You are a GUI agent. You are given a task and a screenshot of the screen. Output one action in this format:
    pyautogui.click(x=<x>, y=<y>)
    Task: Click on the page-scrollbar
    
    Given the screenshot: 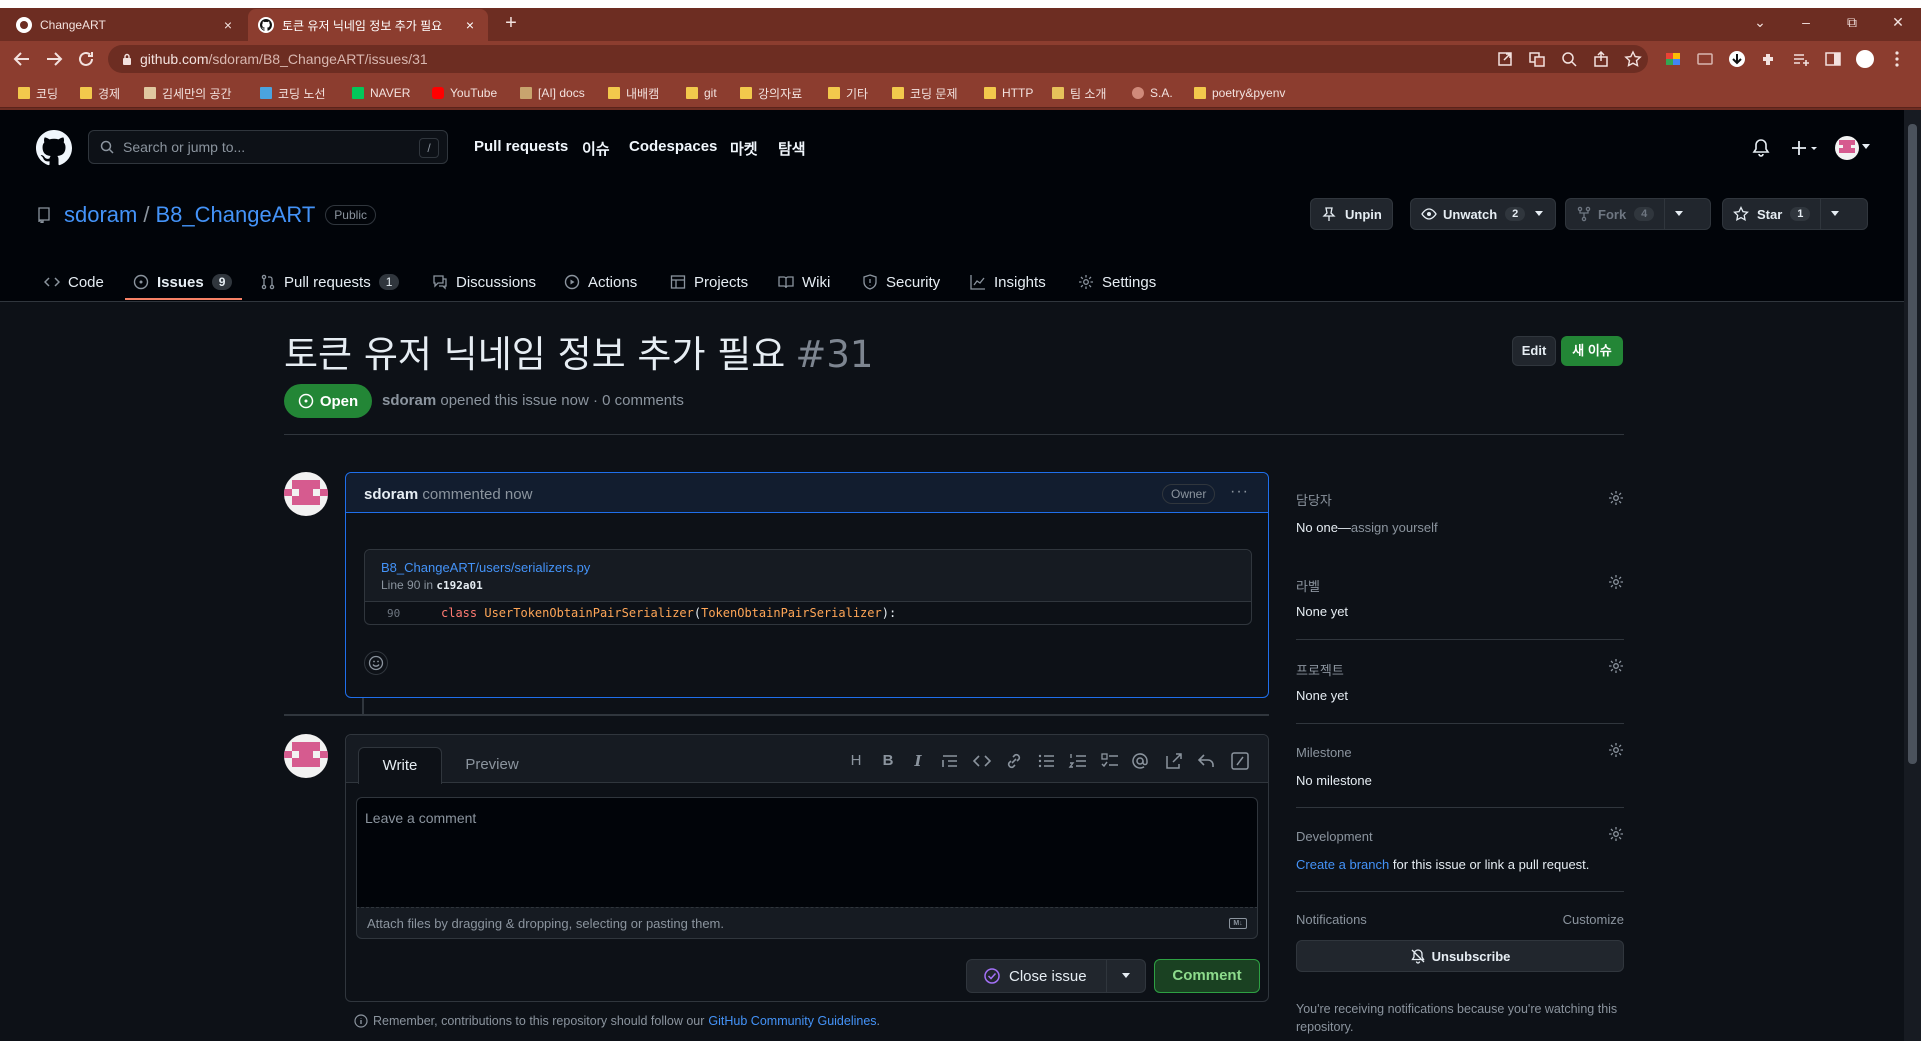 What is the action you would take?
    pyautogui.click(x=1912, y=575)
    